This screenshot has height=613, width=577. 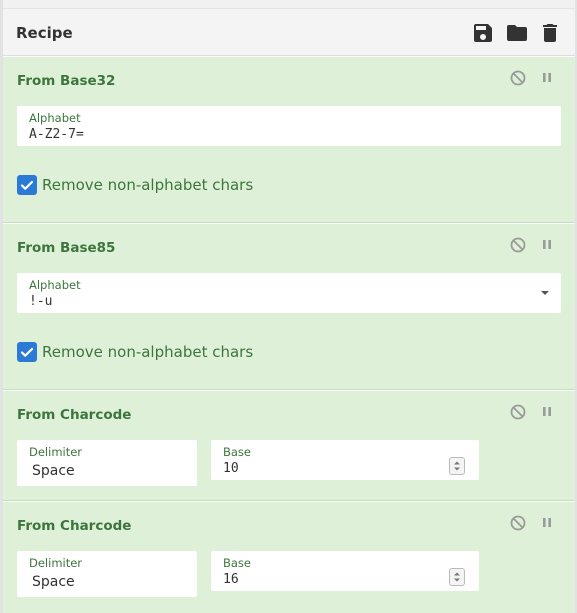 What do you see at coordinates (66, 248) in the screenshot?
I see `operation-title: From Base85` at bounding box center [66, 248].